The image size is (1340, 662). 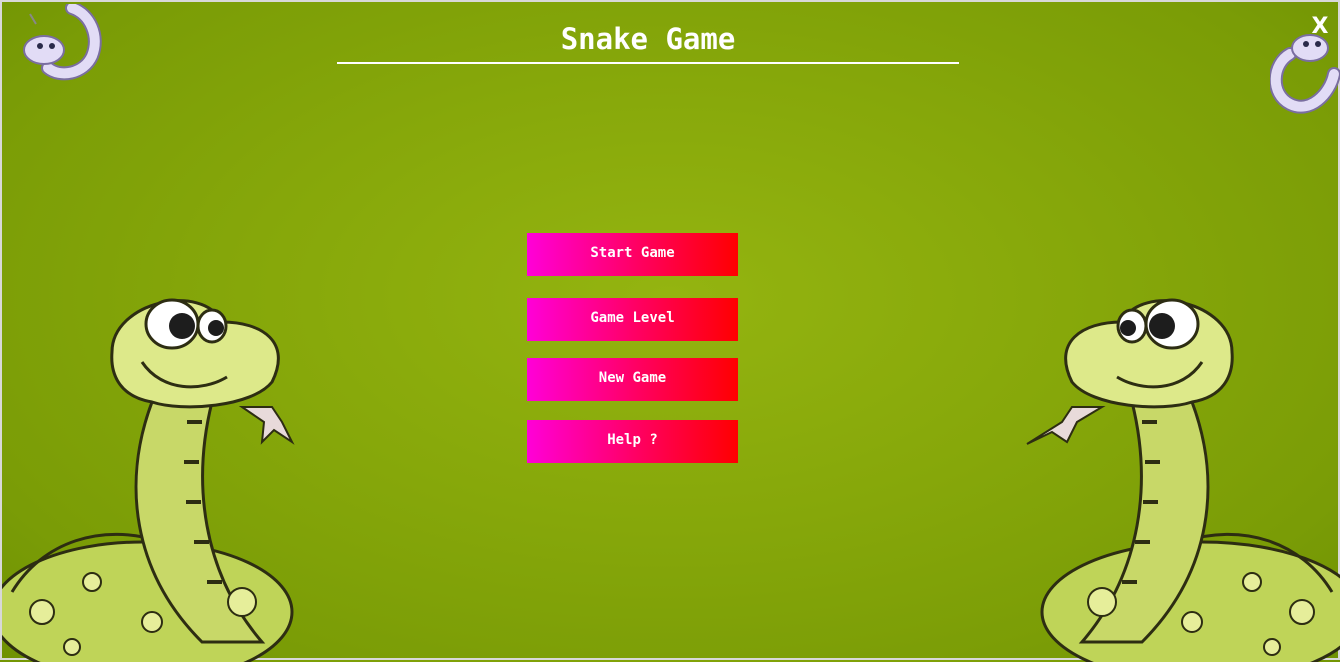 I want to click on cartoon-snake-left, so click(x=148, y=480).